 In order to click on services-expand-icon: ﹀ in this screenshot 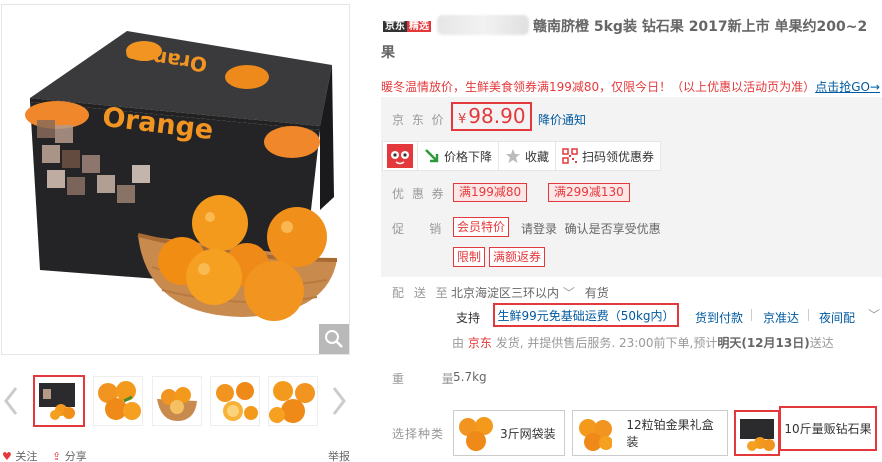, I will do `click(874, 314)`.